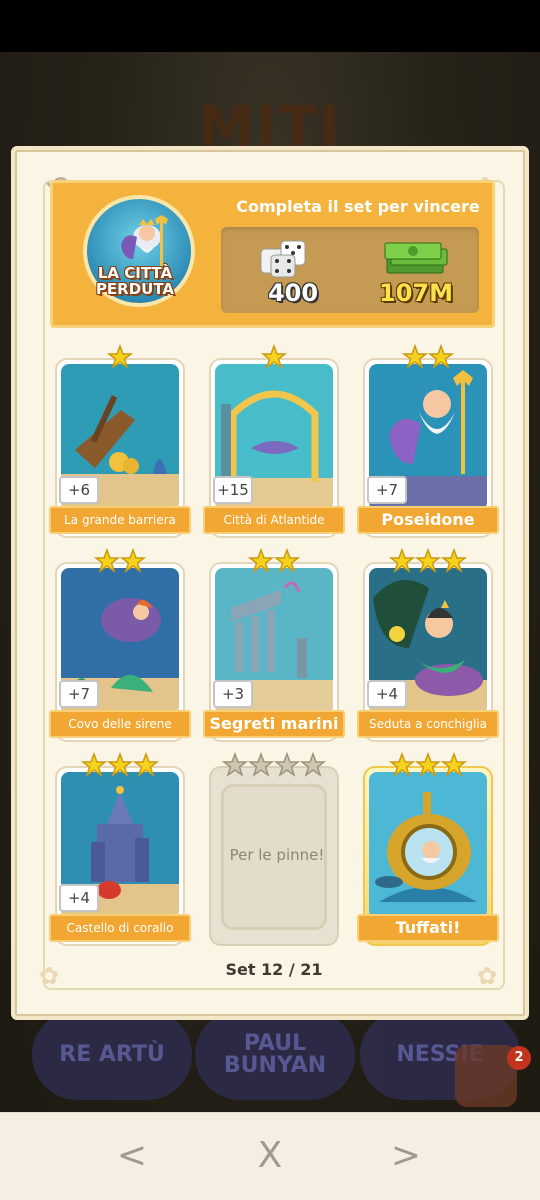 The width and height of the screenshot is (540, 1200). I want to click on locked-card-name: Per le pinne!, so click(277, 855).